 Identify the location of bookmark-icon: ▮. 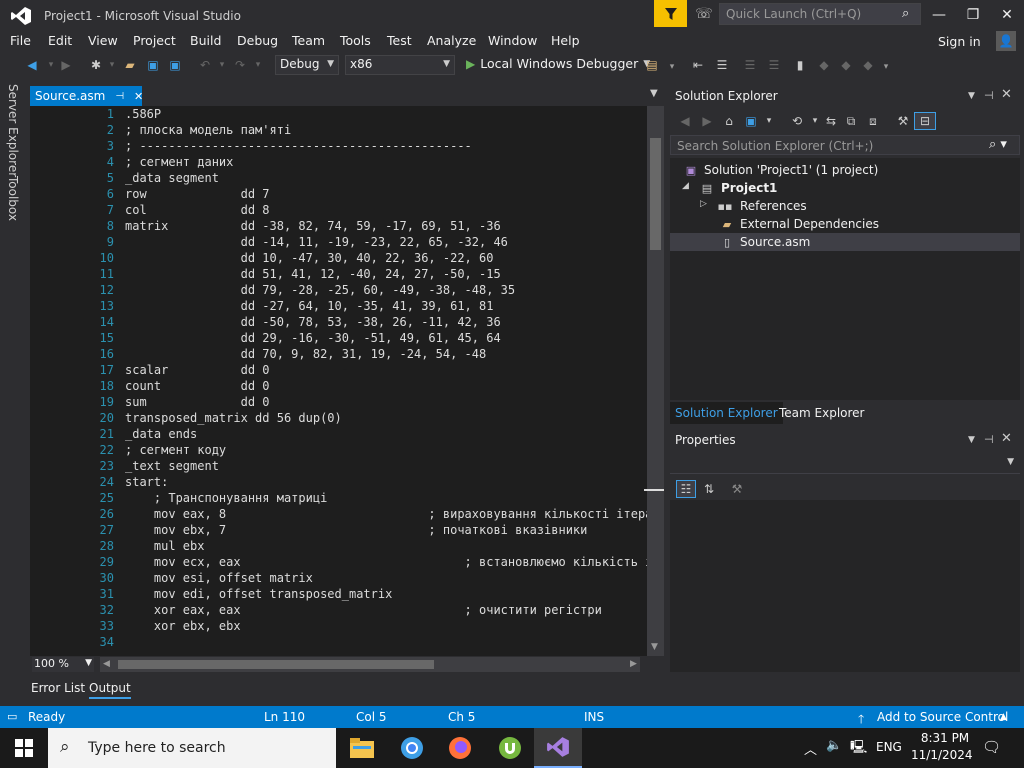
(800, 65).